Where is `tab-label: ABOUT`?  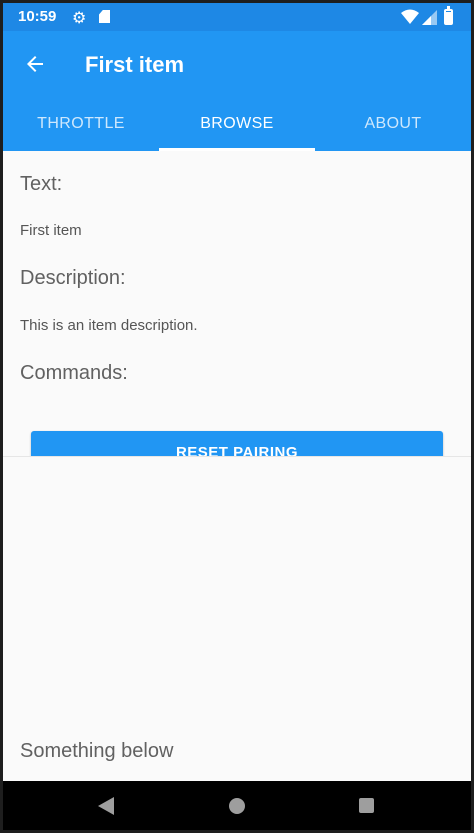 tab-label: ABOUT is located at coordinates (393, 123).